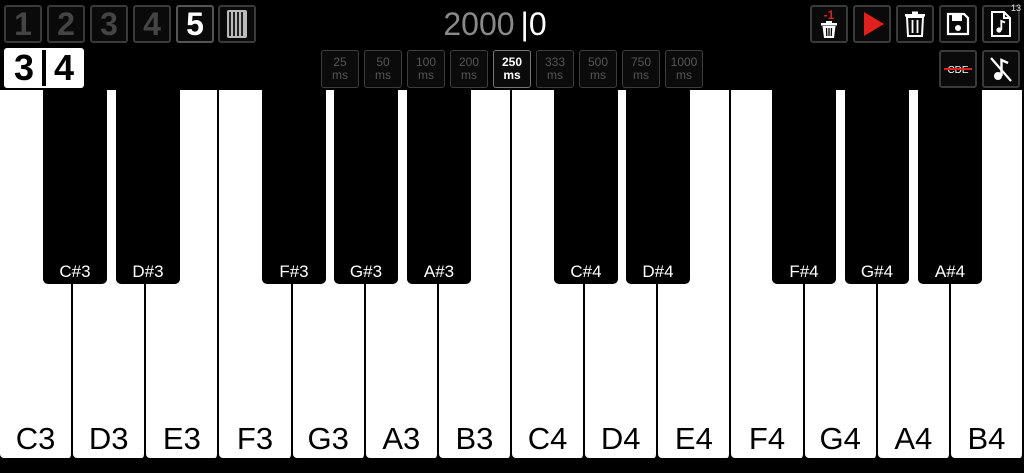 The image size is (1024, 473). I want to click on white-key-label: C4, so click(547, 438).